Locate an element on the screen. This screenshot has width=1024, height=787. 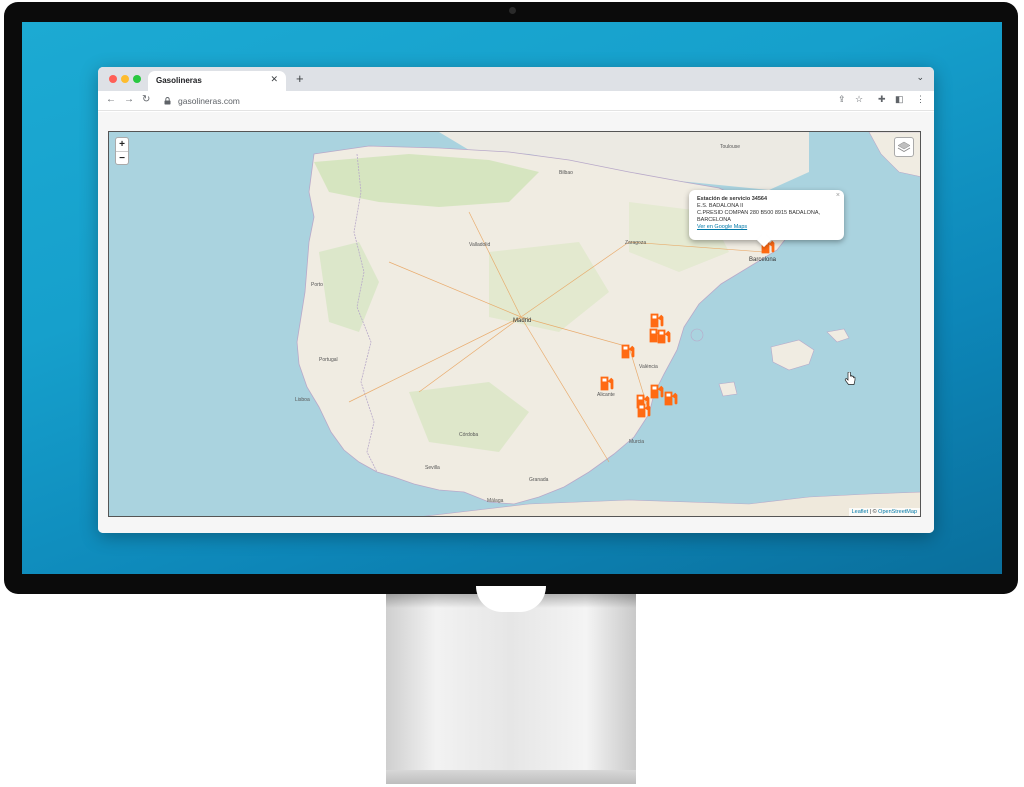
city-label: Murcia is located at coordinates (637, 442).